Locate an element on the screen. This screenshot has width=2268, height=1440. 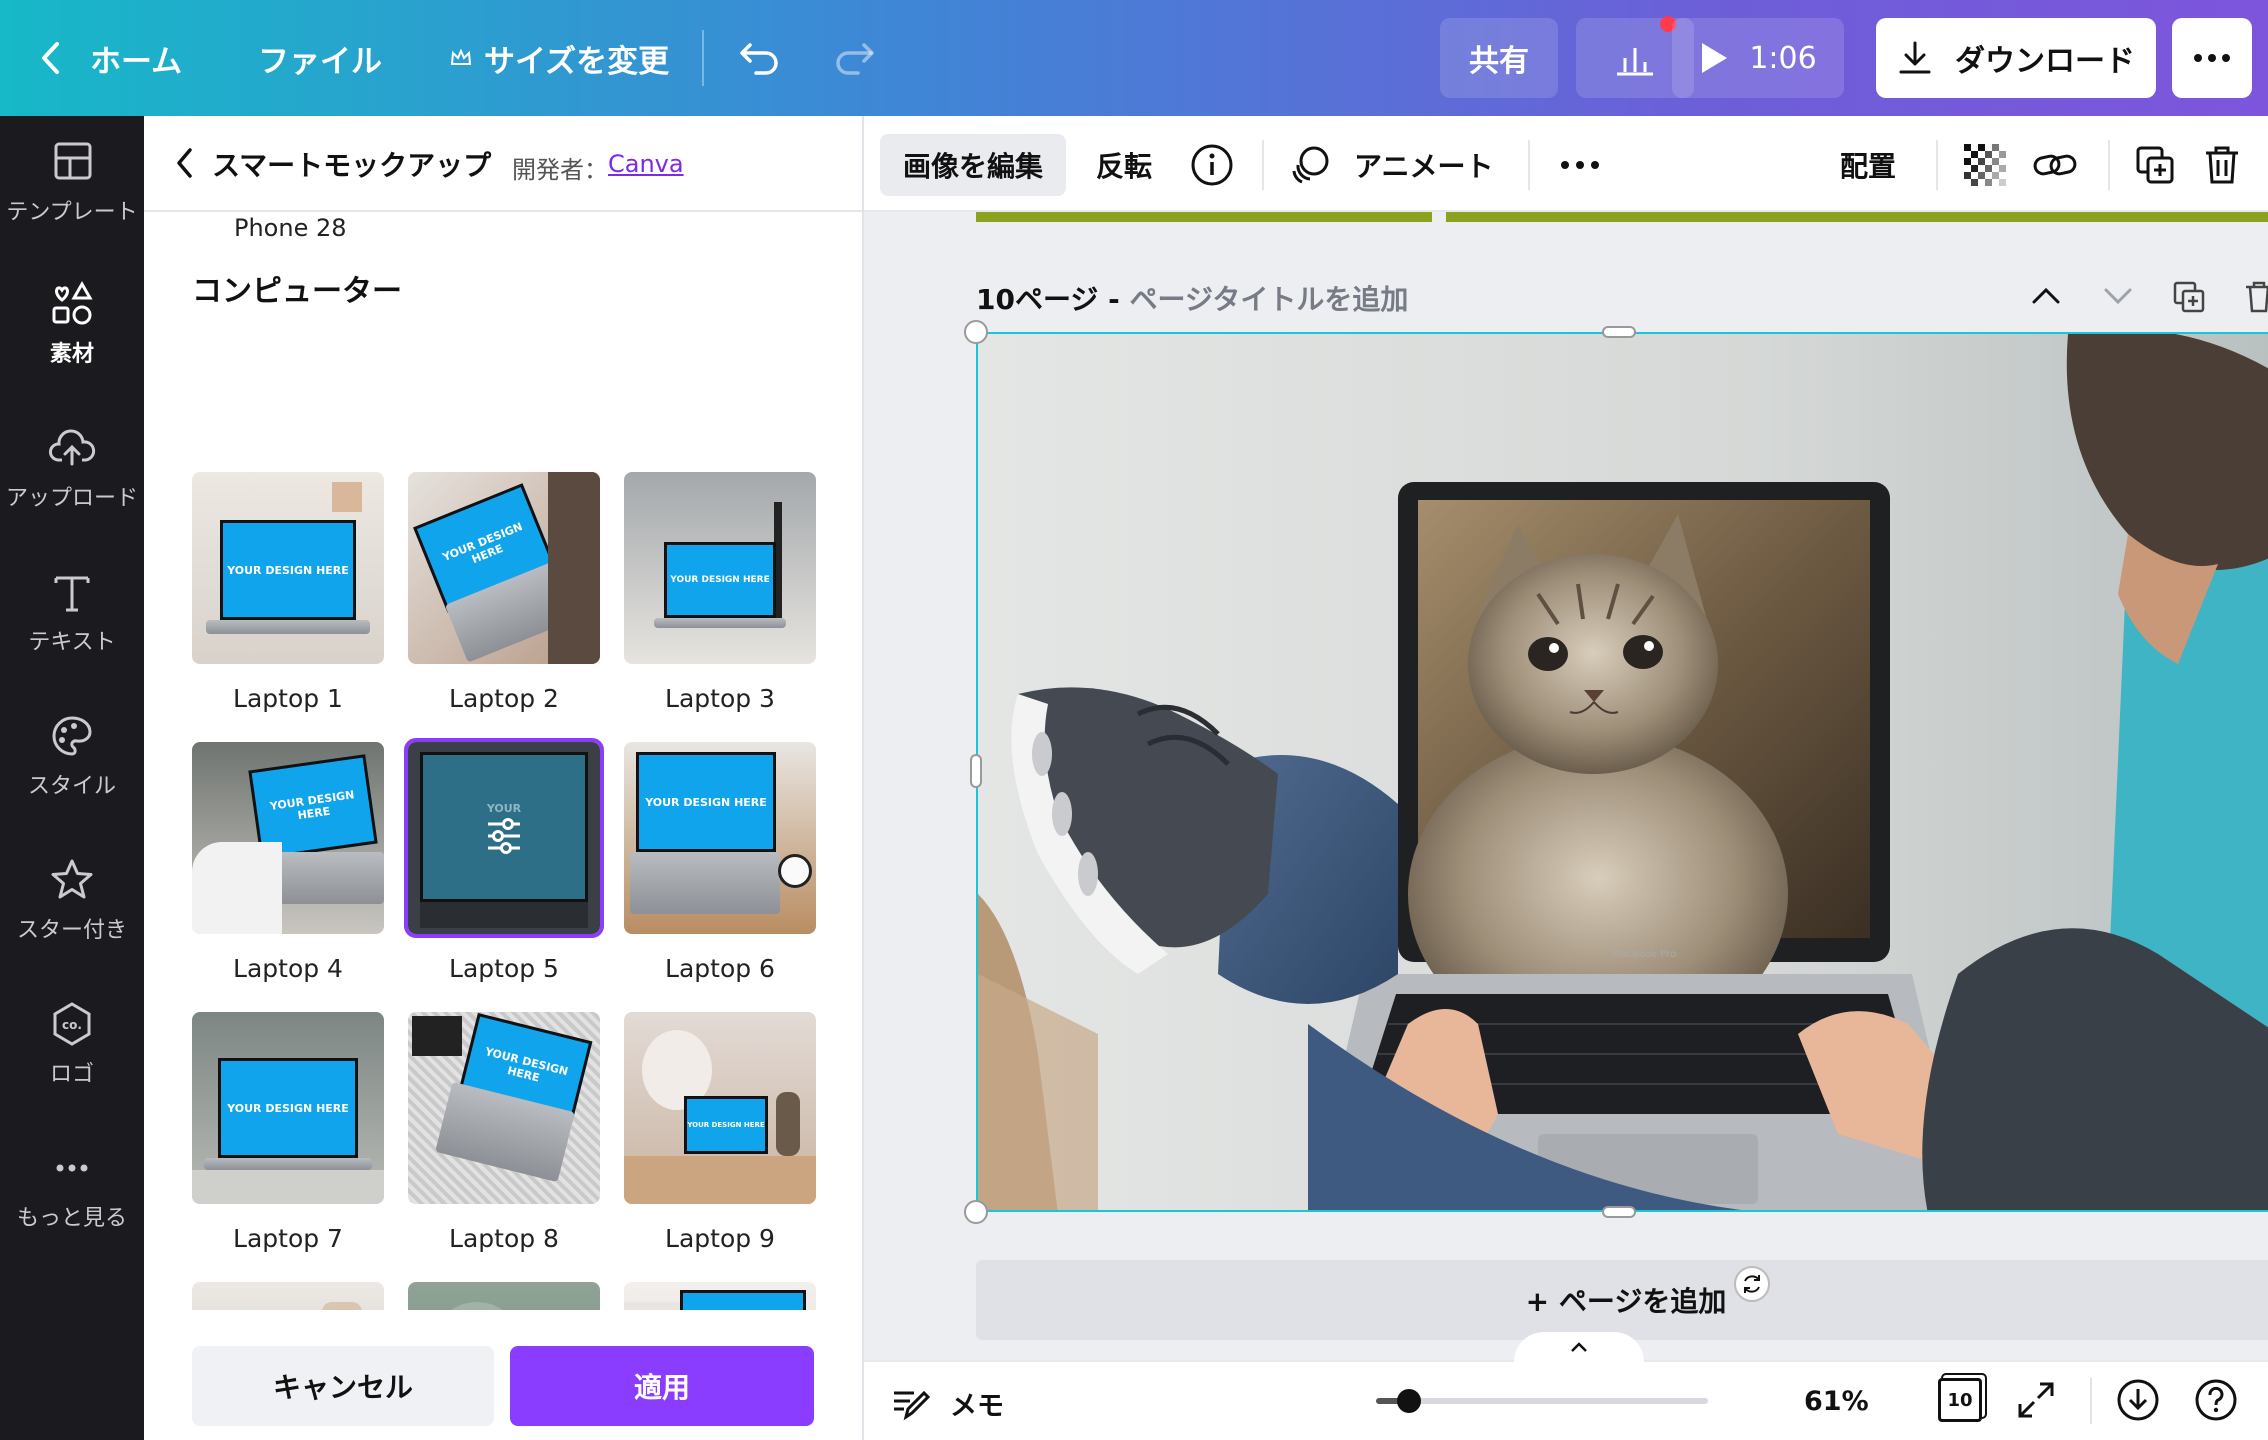
rail-label: 素材 is located at coordinates (71, 354).